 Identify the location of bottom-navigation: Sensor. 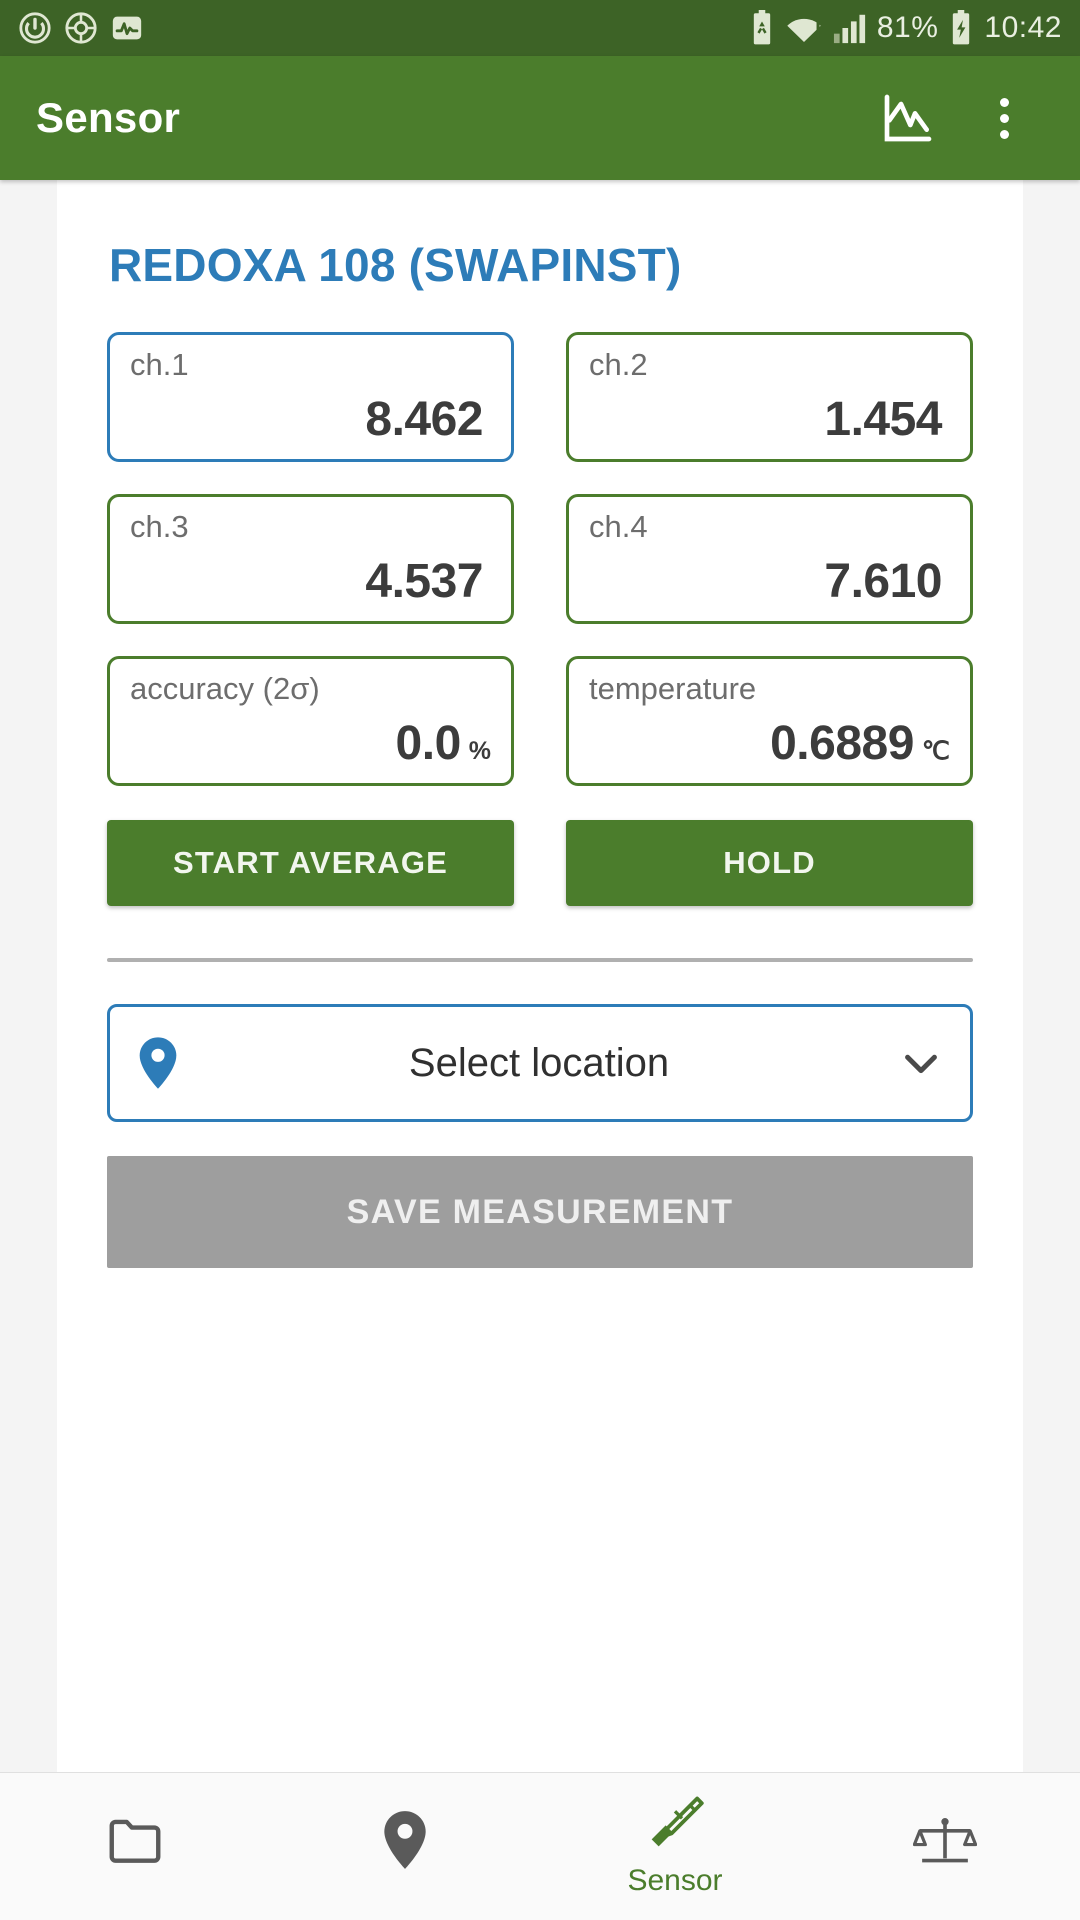
(540, 1846).